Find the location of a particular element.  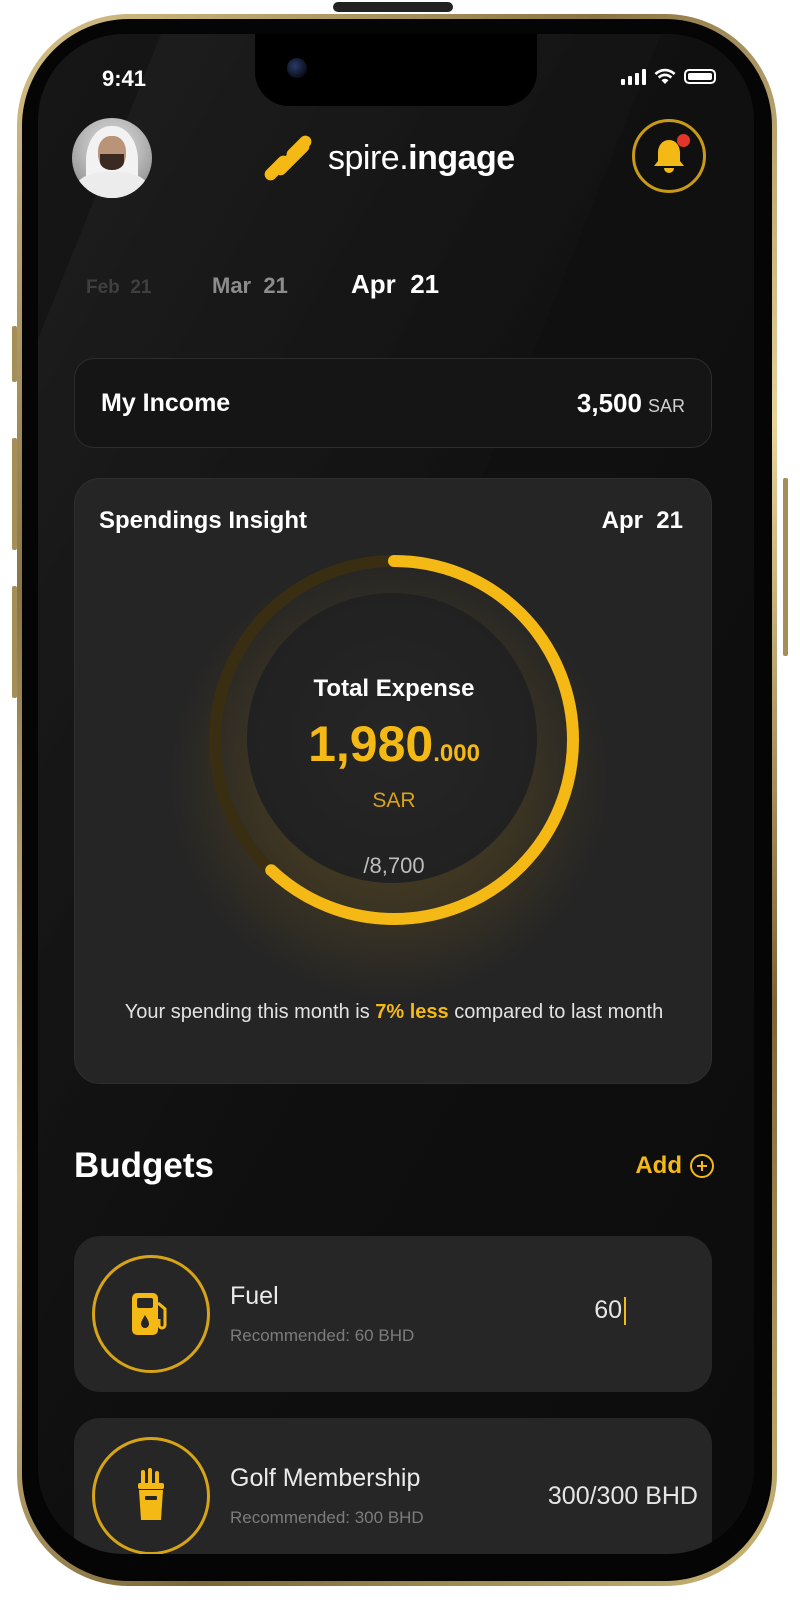

insight-month: Apr 21 is located at coordinates (642, 520).